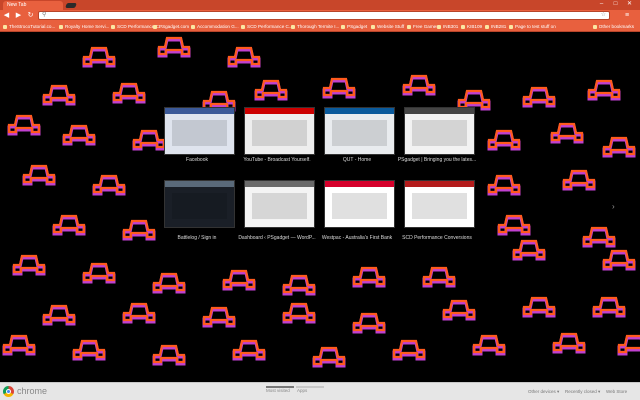 Image resolution: width=640 pixels, height=400 pixels. What do you see at coordinates (627, 15) in the screenshot?
I see `wrench-menu-icon: ≡` at bounding box center [627, 15].